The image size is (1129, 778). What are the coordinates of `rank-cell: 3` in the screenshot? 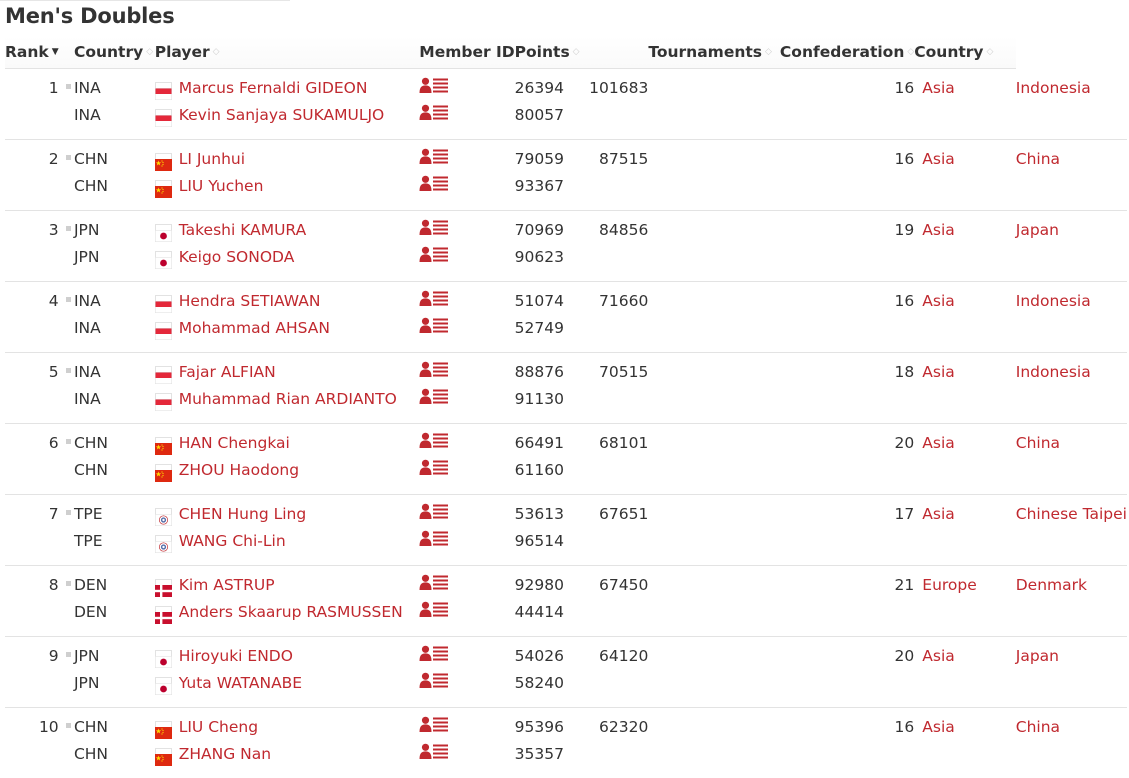 It's located at (32, 246).